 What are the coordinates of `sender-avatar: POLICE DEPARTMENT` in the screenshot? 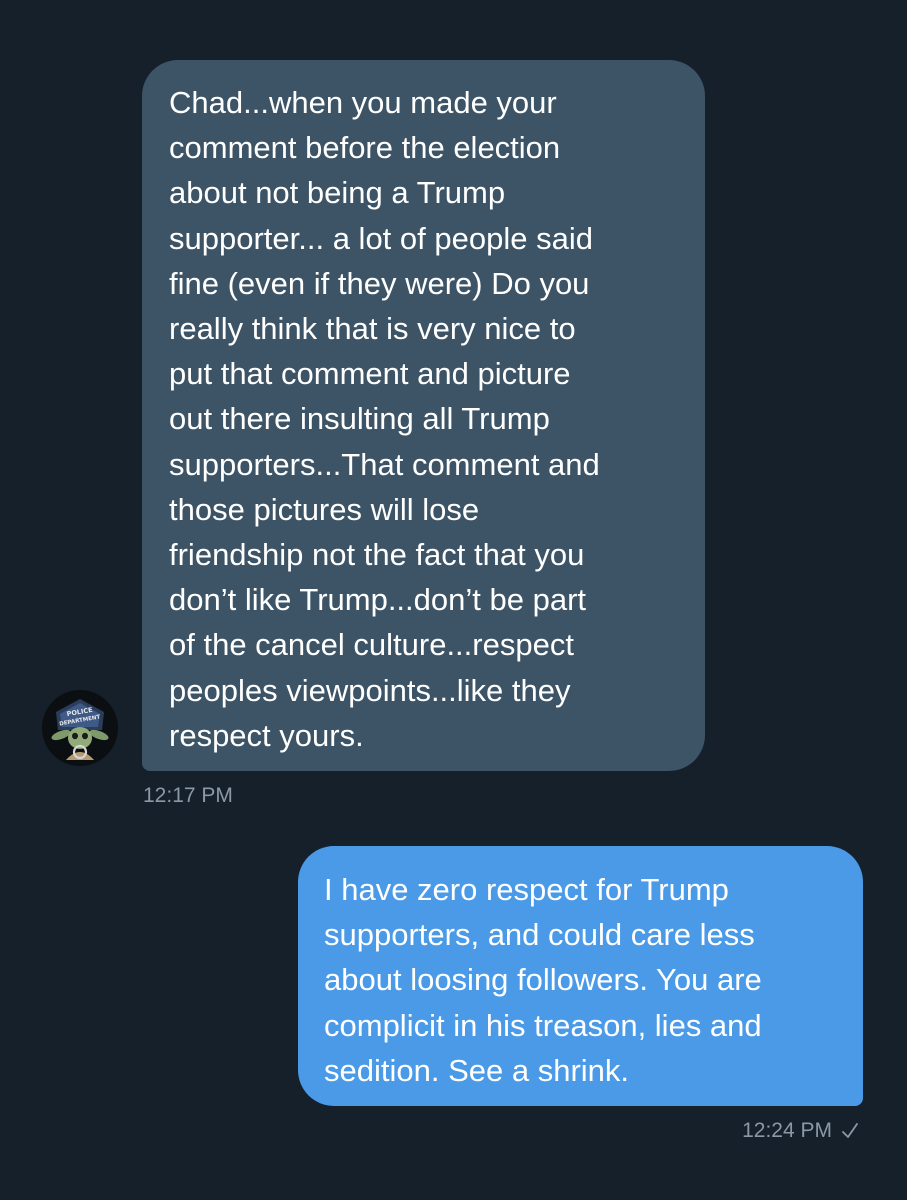 It's located at (80, 728).